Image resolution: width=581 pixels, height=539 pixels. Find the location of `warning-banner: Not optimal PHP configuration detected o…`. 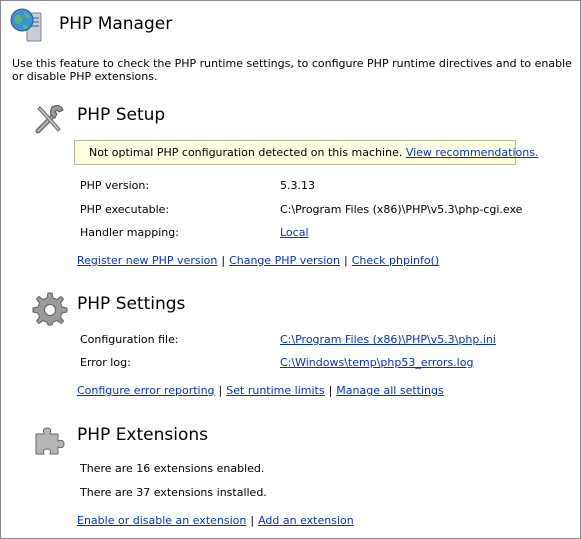

warning-banner: Not optimal PHP configuration detected o… is located at coordinates (306, 152).